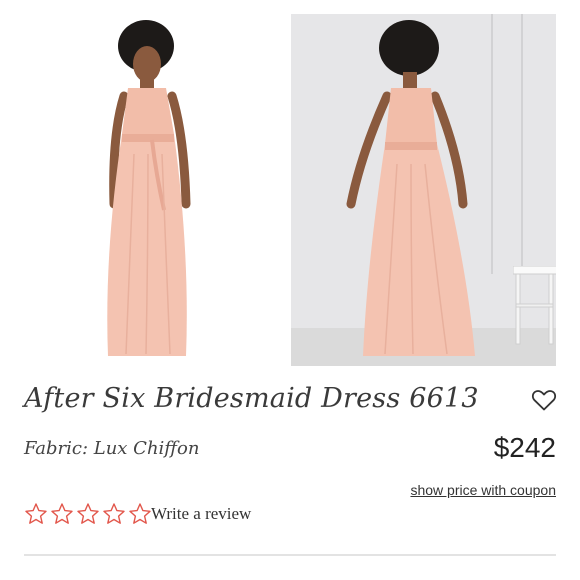 This screenshot has width=580, height=580. What do you see at coordinates (524, 447) in the screenshot?
I see `price-label: $242` at bounding box center [524, 447].